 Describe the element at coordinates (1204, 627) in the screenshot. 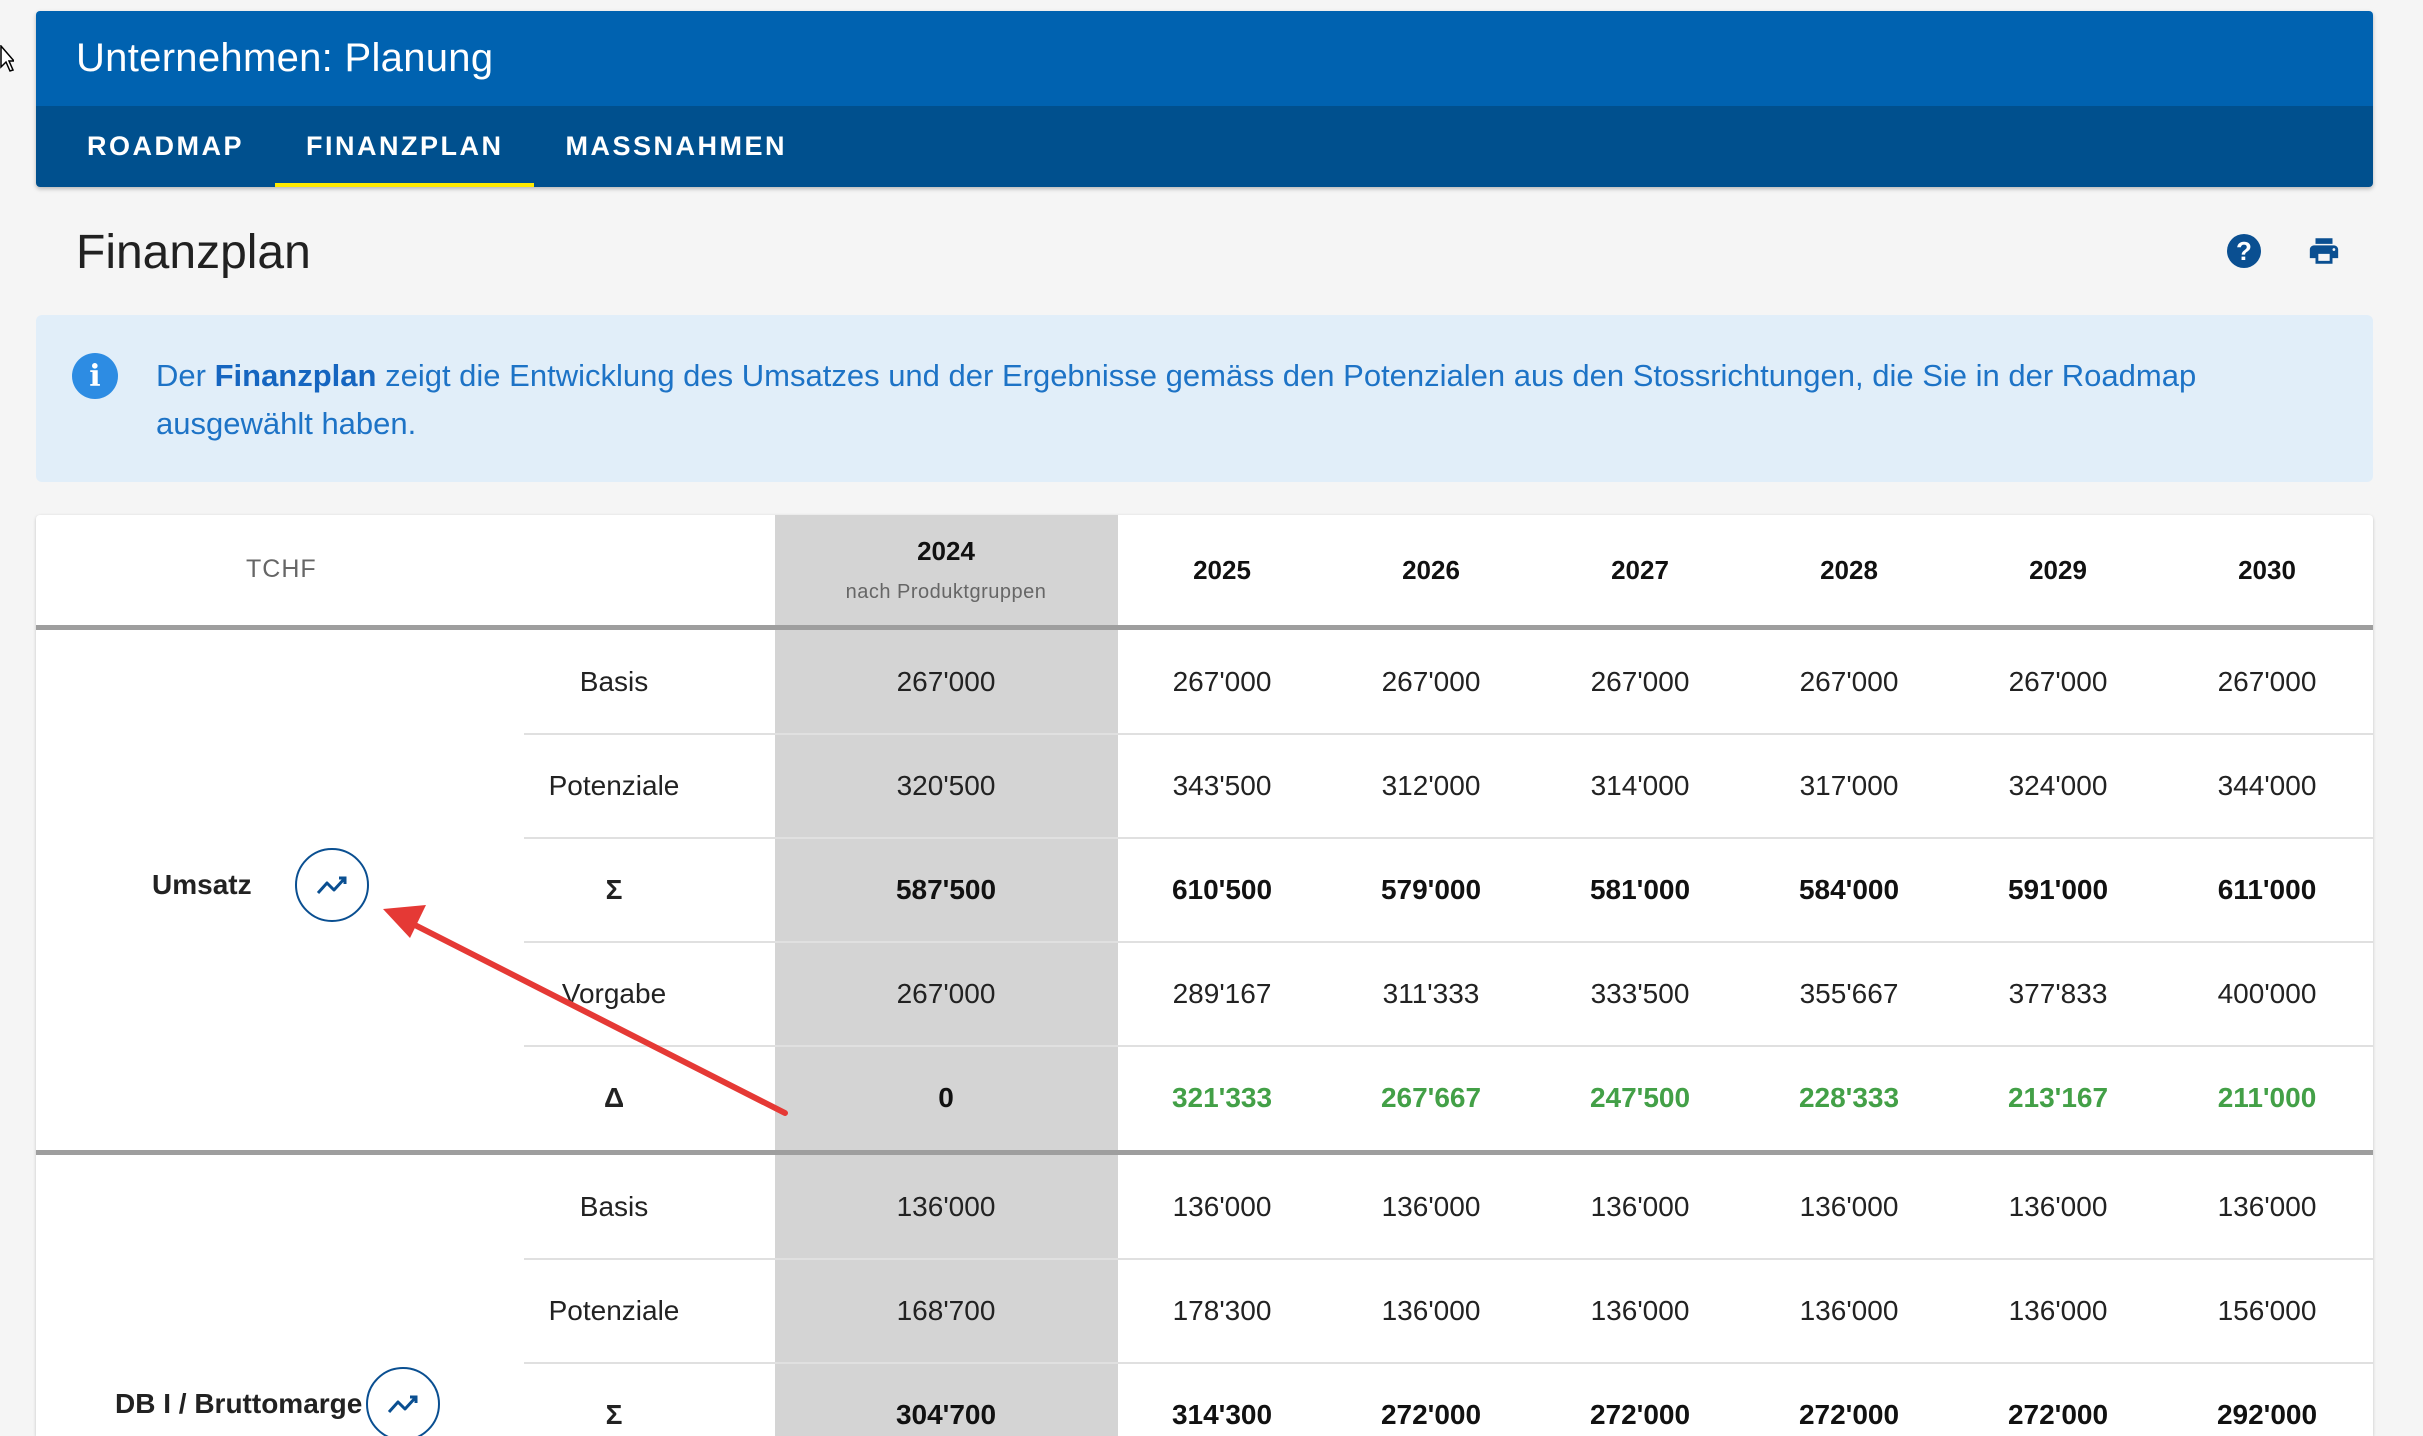

I see `header-divider` at that location.